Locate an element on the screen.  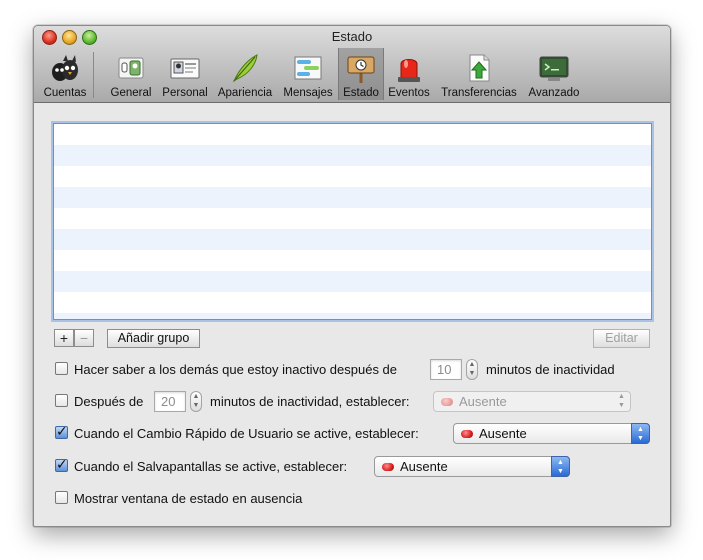
fast-switch-checkbox: ✓ is located at coordinates (61, 431).